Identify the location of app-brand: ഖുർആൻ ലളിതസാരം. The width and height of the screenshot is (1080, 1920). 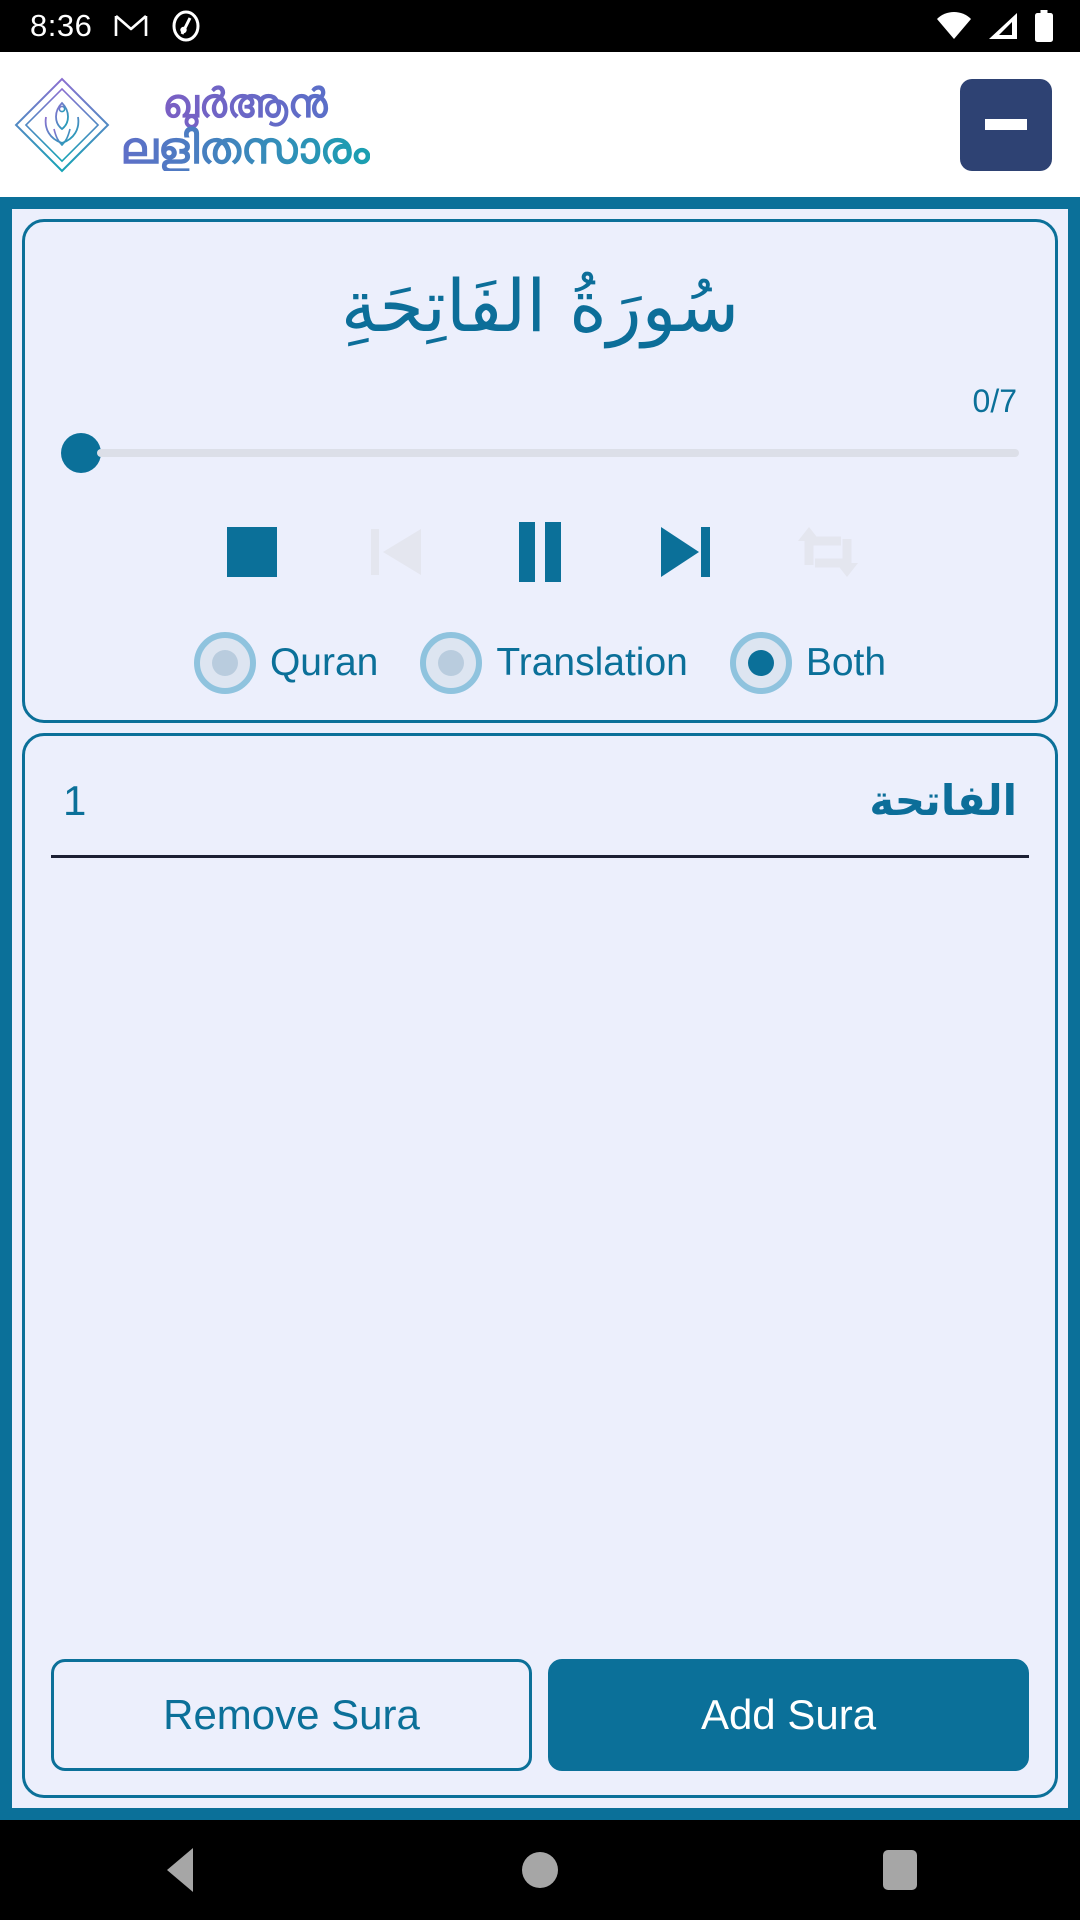
(190, 125).